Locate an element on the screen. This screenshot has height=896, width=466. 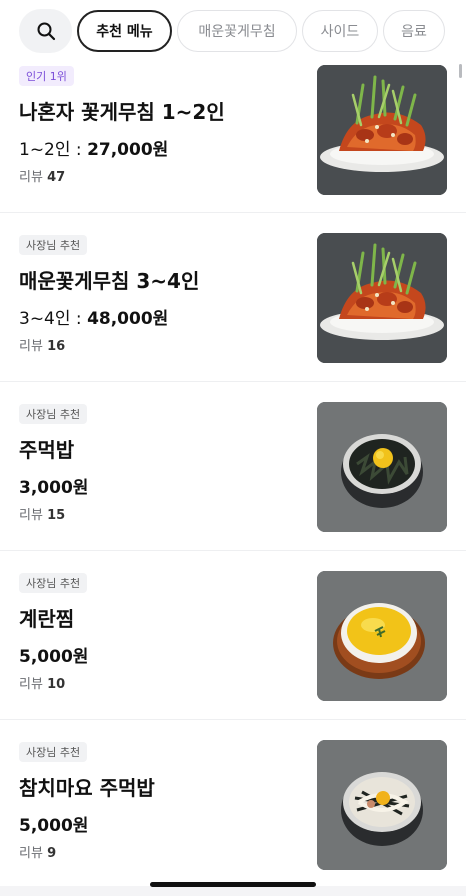
popular-badge: 인기 1위 is located at coordinates (46, 76).